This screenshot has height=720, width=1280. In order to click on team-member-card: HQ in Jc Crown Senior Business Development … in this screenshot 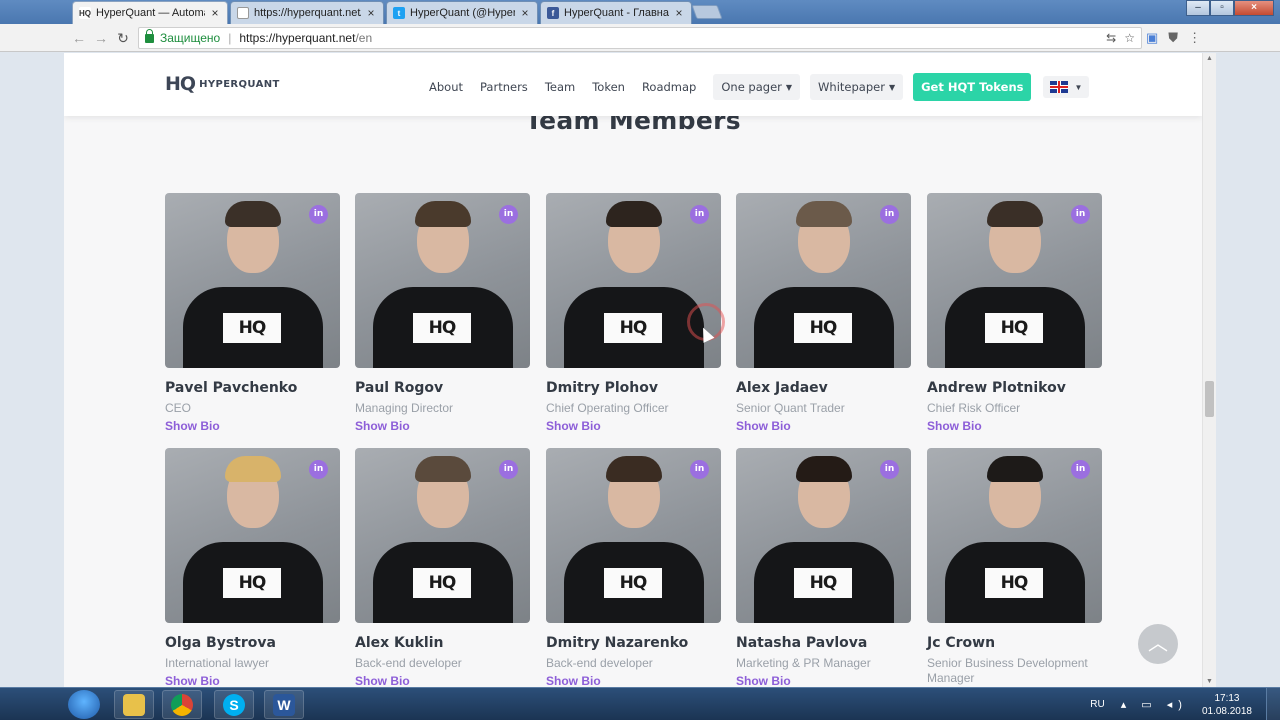, I will do `click(1014, 567)`.